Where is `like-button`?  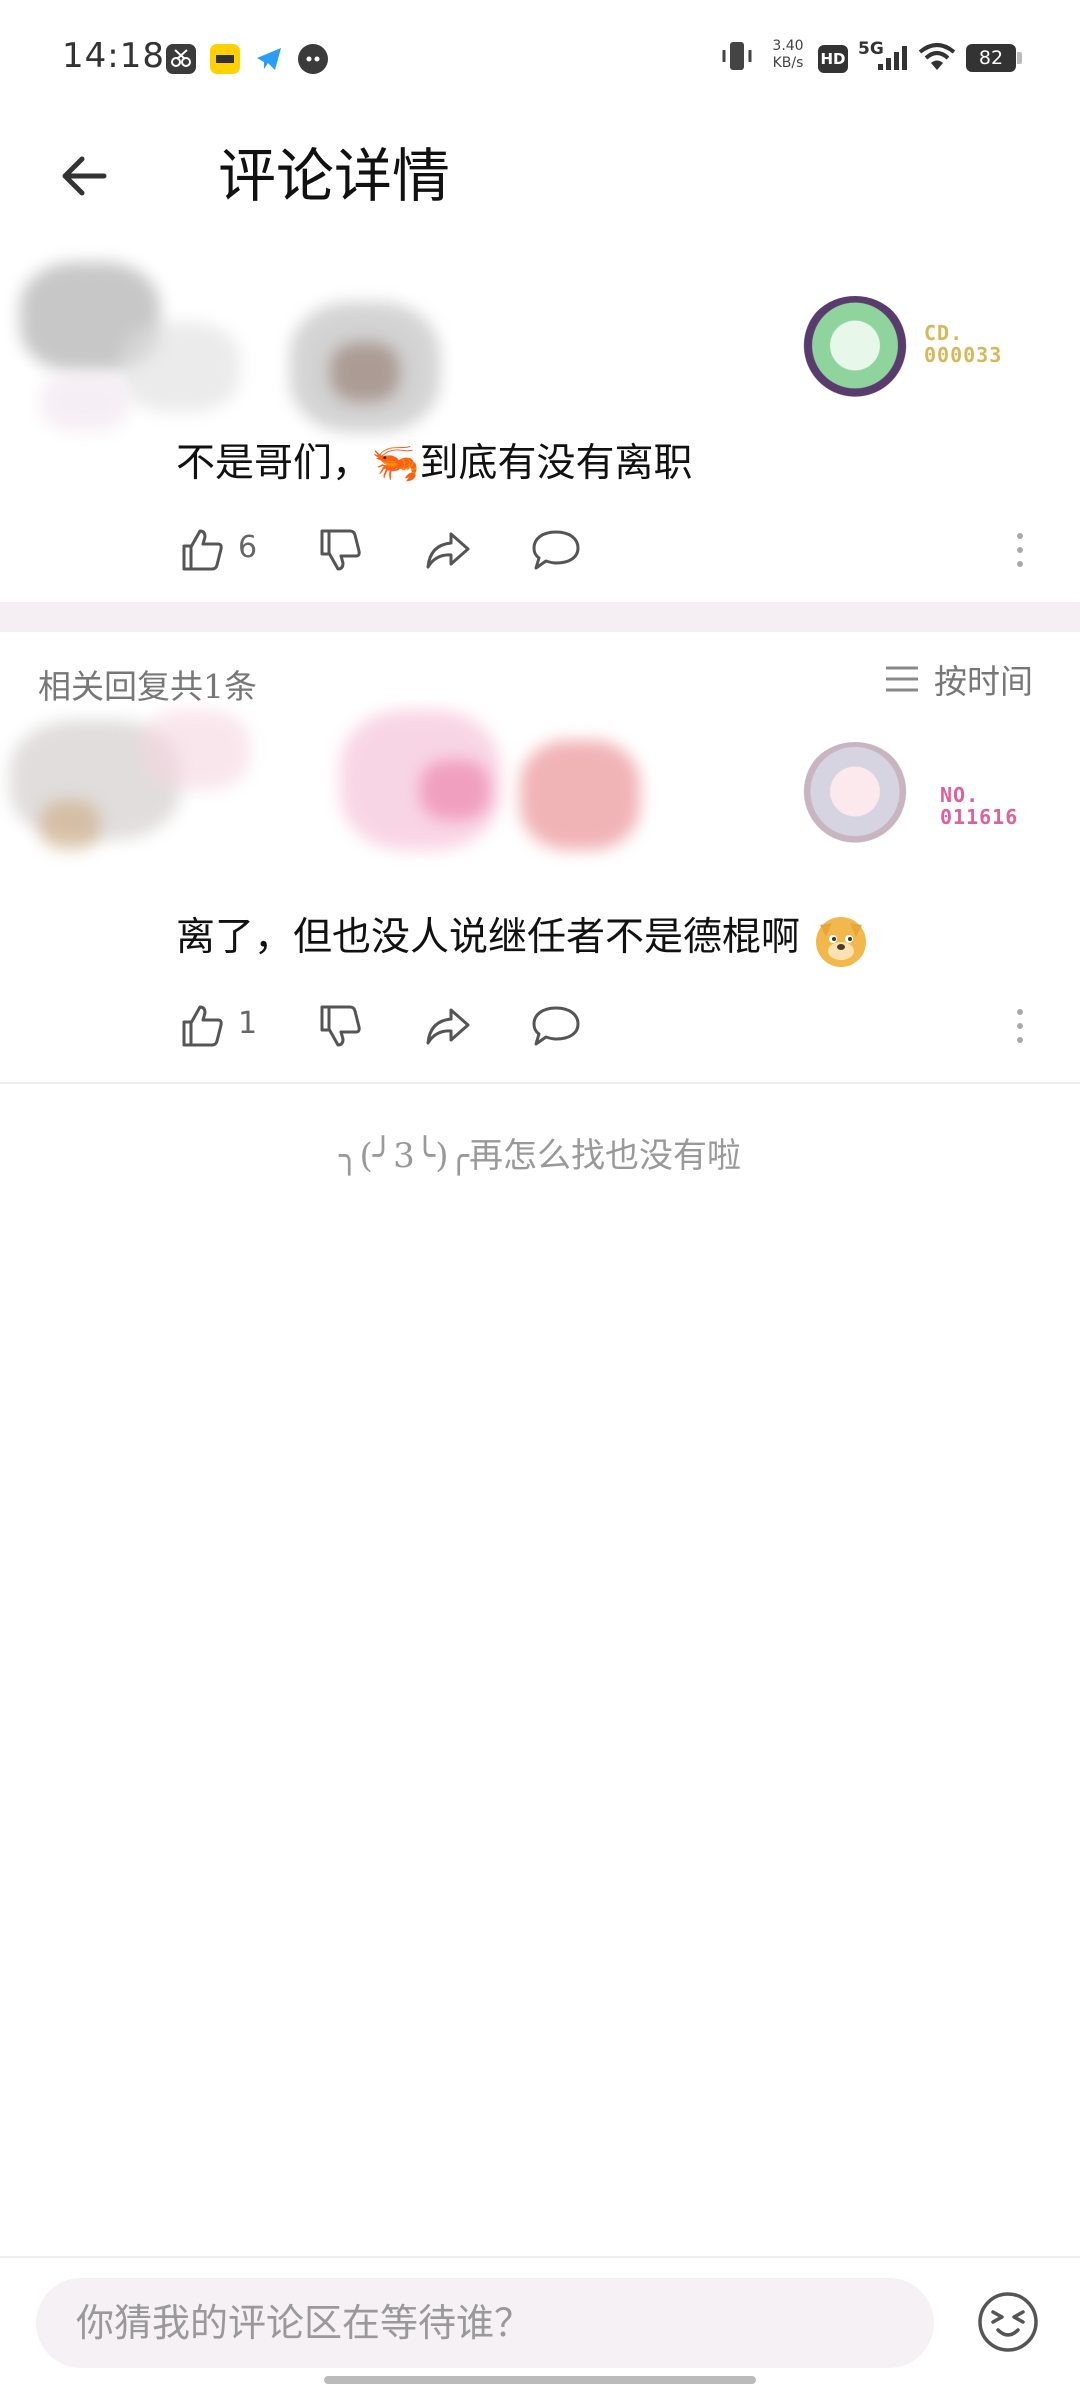
like-button is located at coordinates (202, 550).